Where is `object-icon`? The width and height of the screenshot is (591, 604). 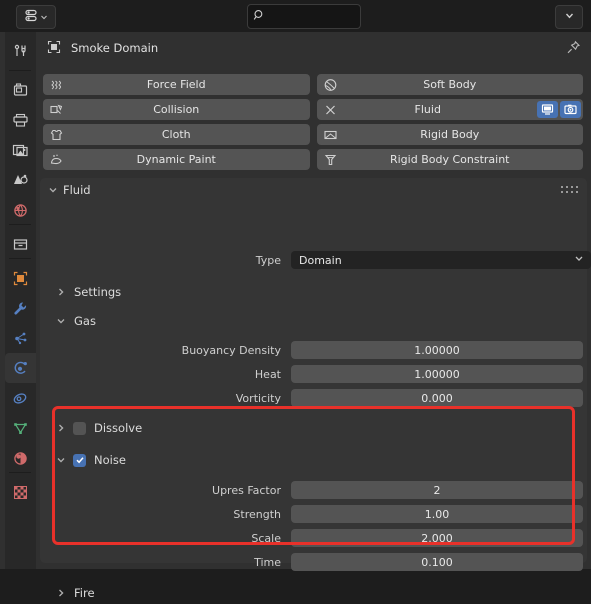 object-icon is located at coordinates (54, 48).